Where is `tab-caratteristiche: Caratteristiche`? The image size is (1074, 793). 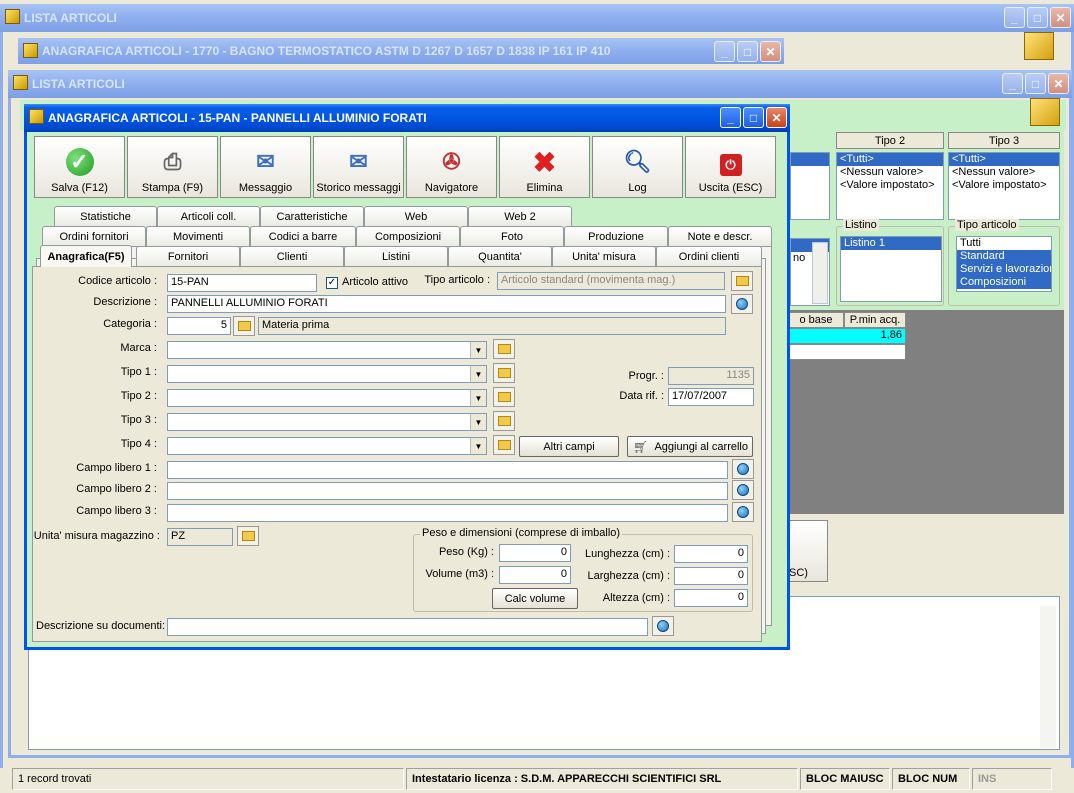
tab-caratteristiche: Caratteristiche is located at coordinates (312, 216).